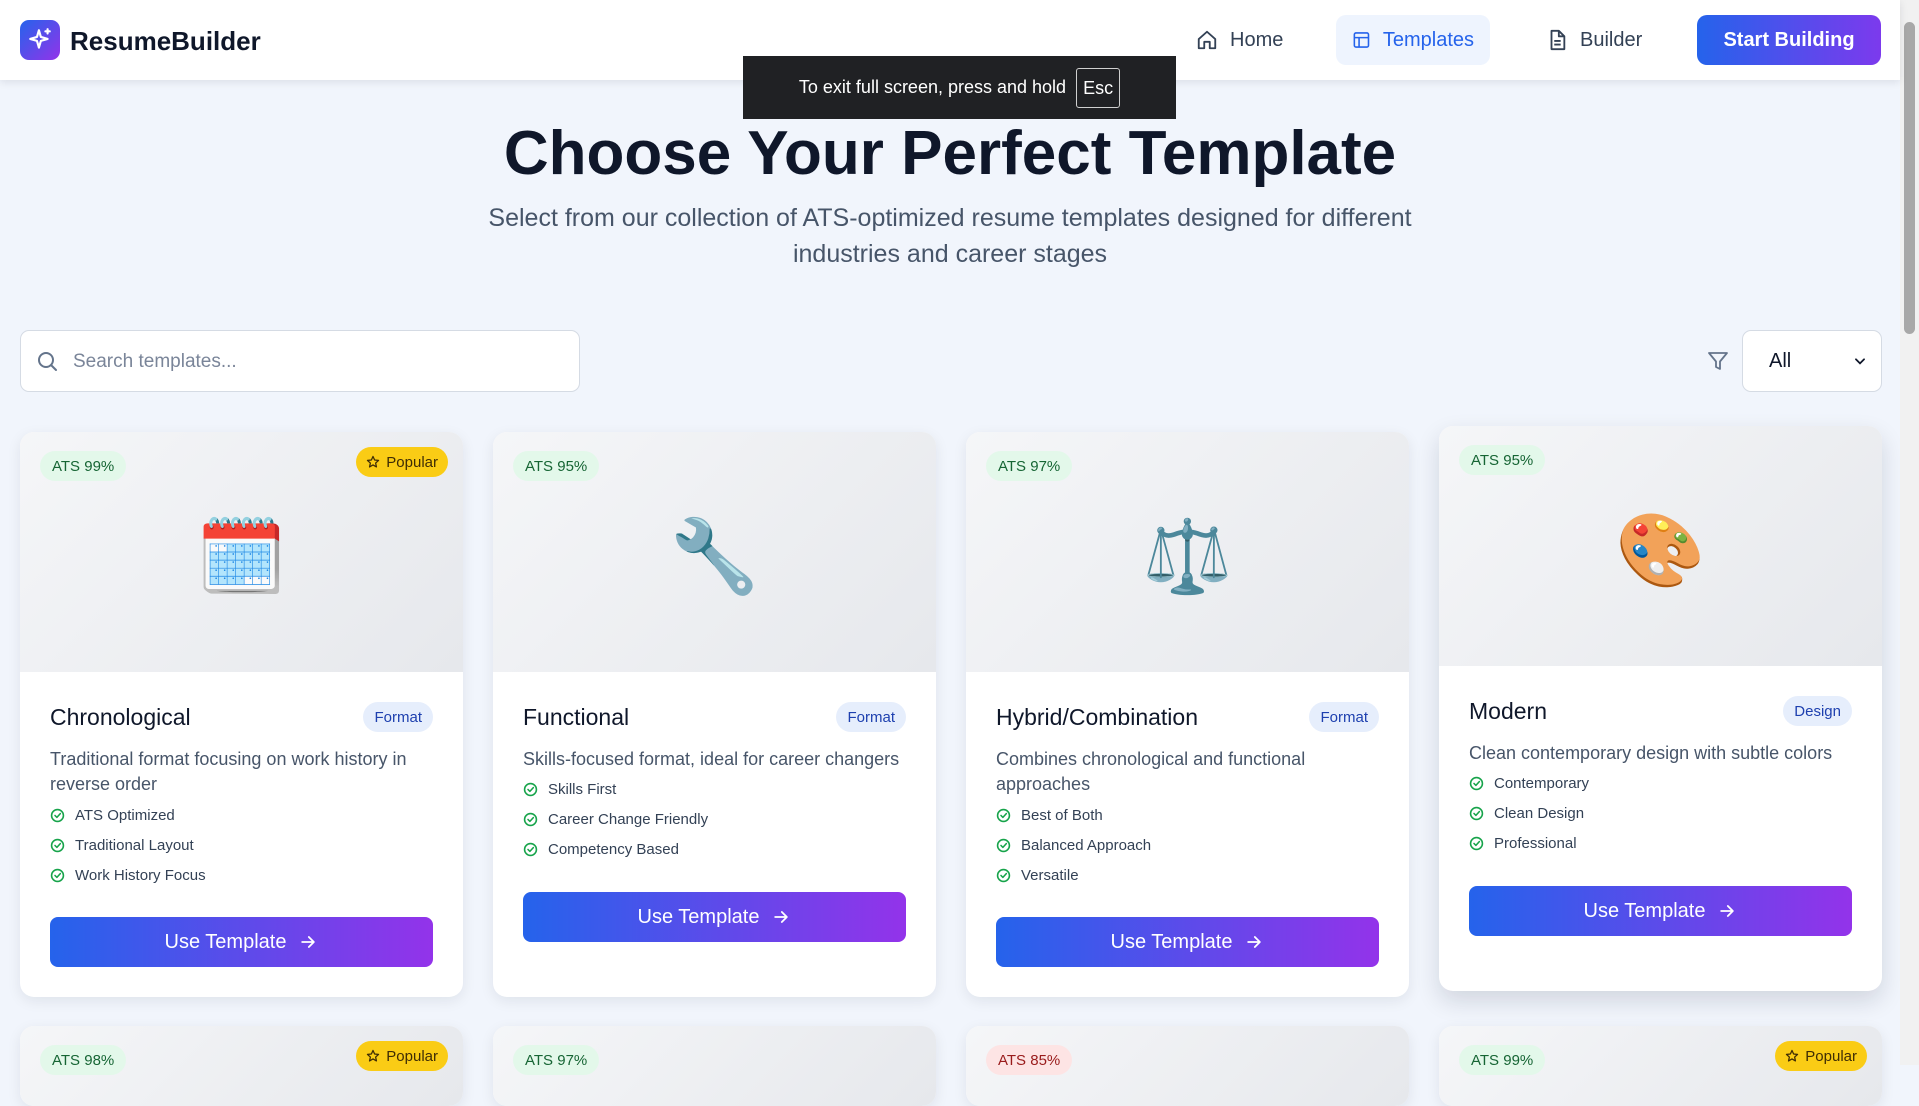 This screenshot has width=1919, height=1106. Describe the element at coordinates (1428, 39) in the screenshot. I see `nav-link-label: Templates` at that location.